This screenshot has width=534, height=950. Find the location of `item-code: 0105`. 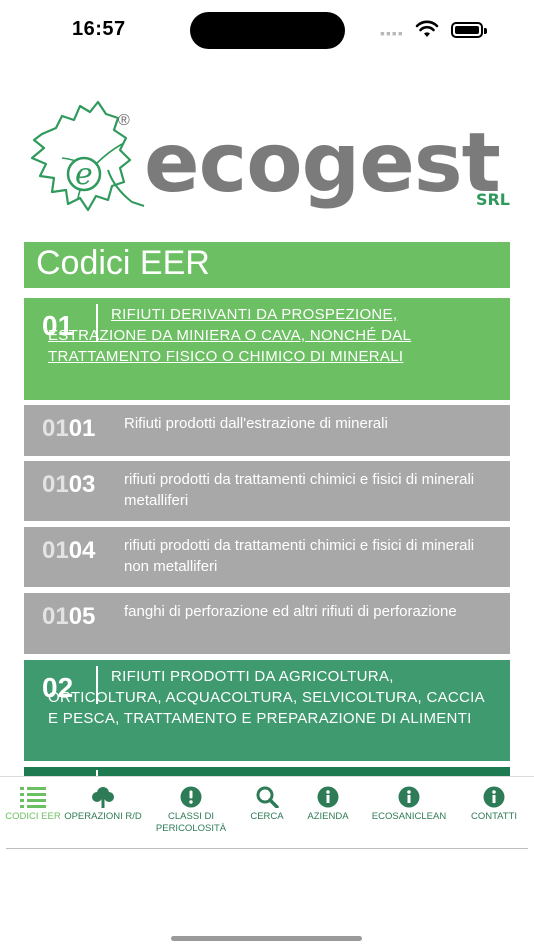

item-code: 0105 is located at coordinates (69, 616).